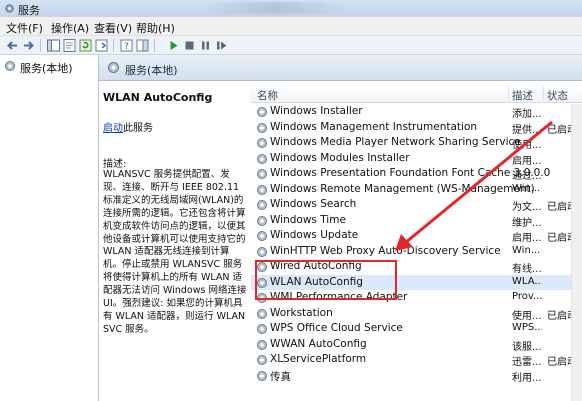 This screenshot has width=582, height=401. I want to click on service-name: Windows Search, so click(313, 204).